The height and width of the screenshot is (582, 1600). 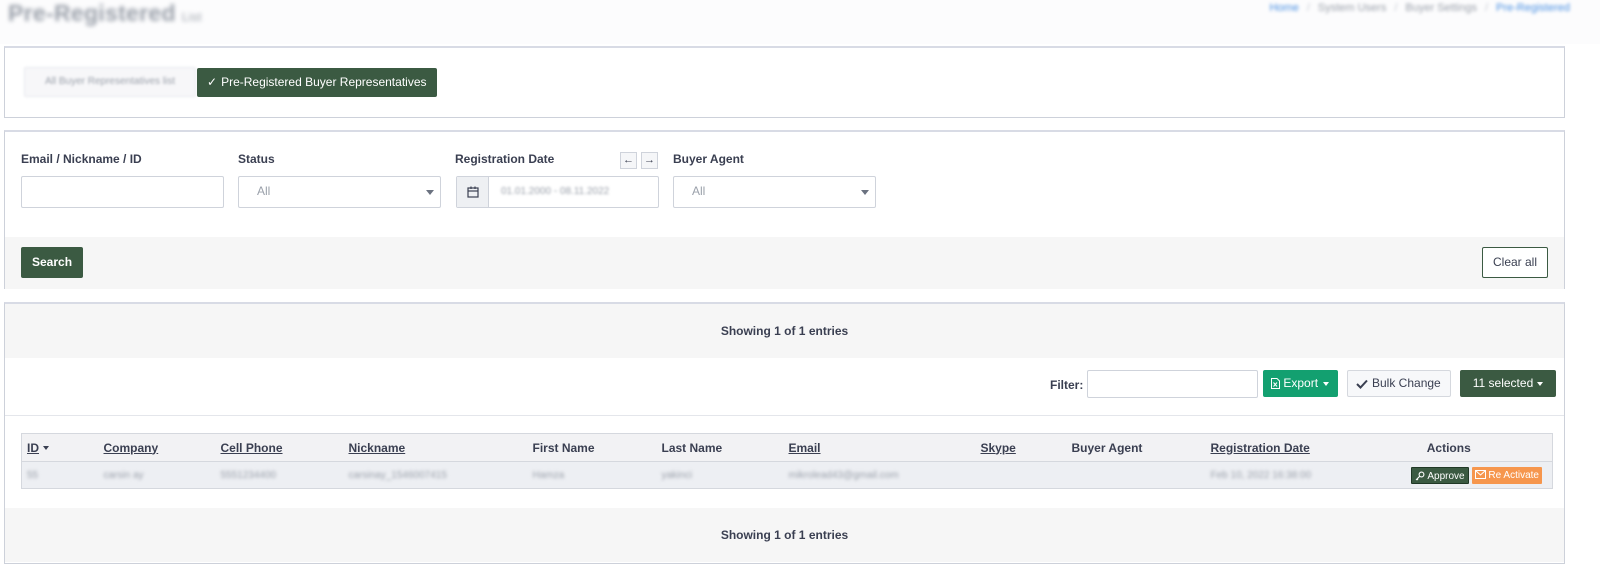 I want to click on cell-last-name: yakinci, so click(x=720, y=475).